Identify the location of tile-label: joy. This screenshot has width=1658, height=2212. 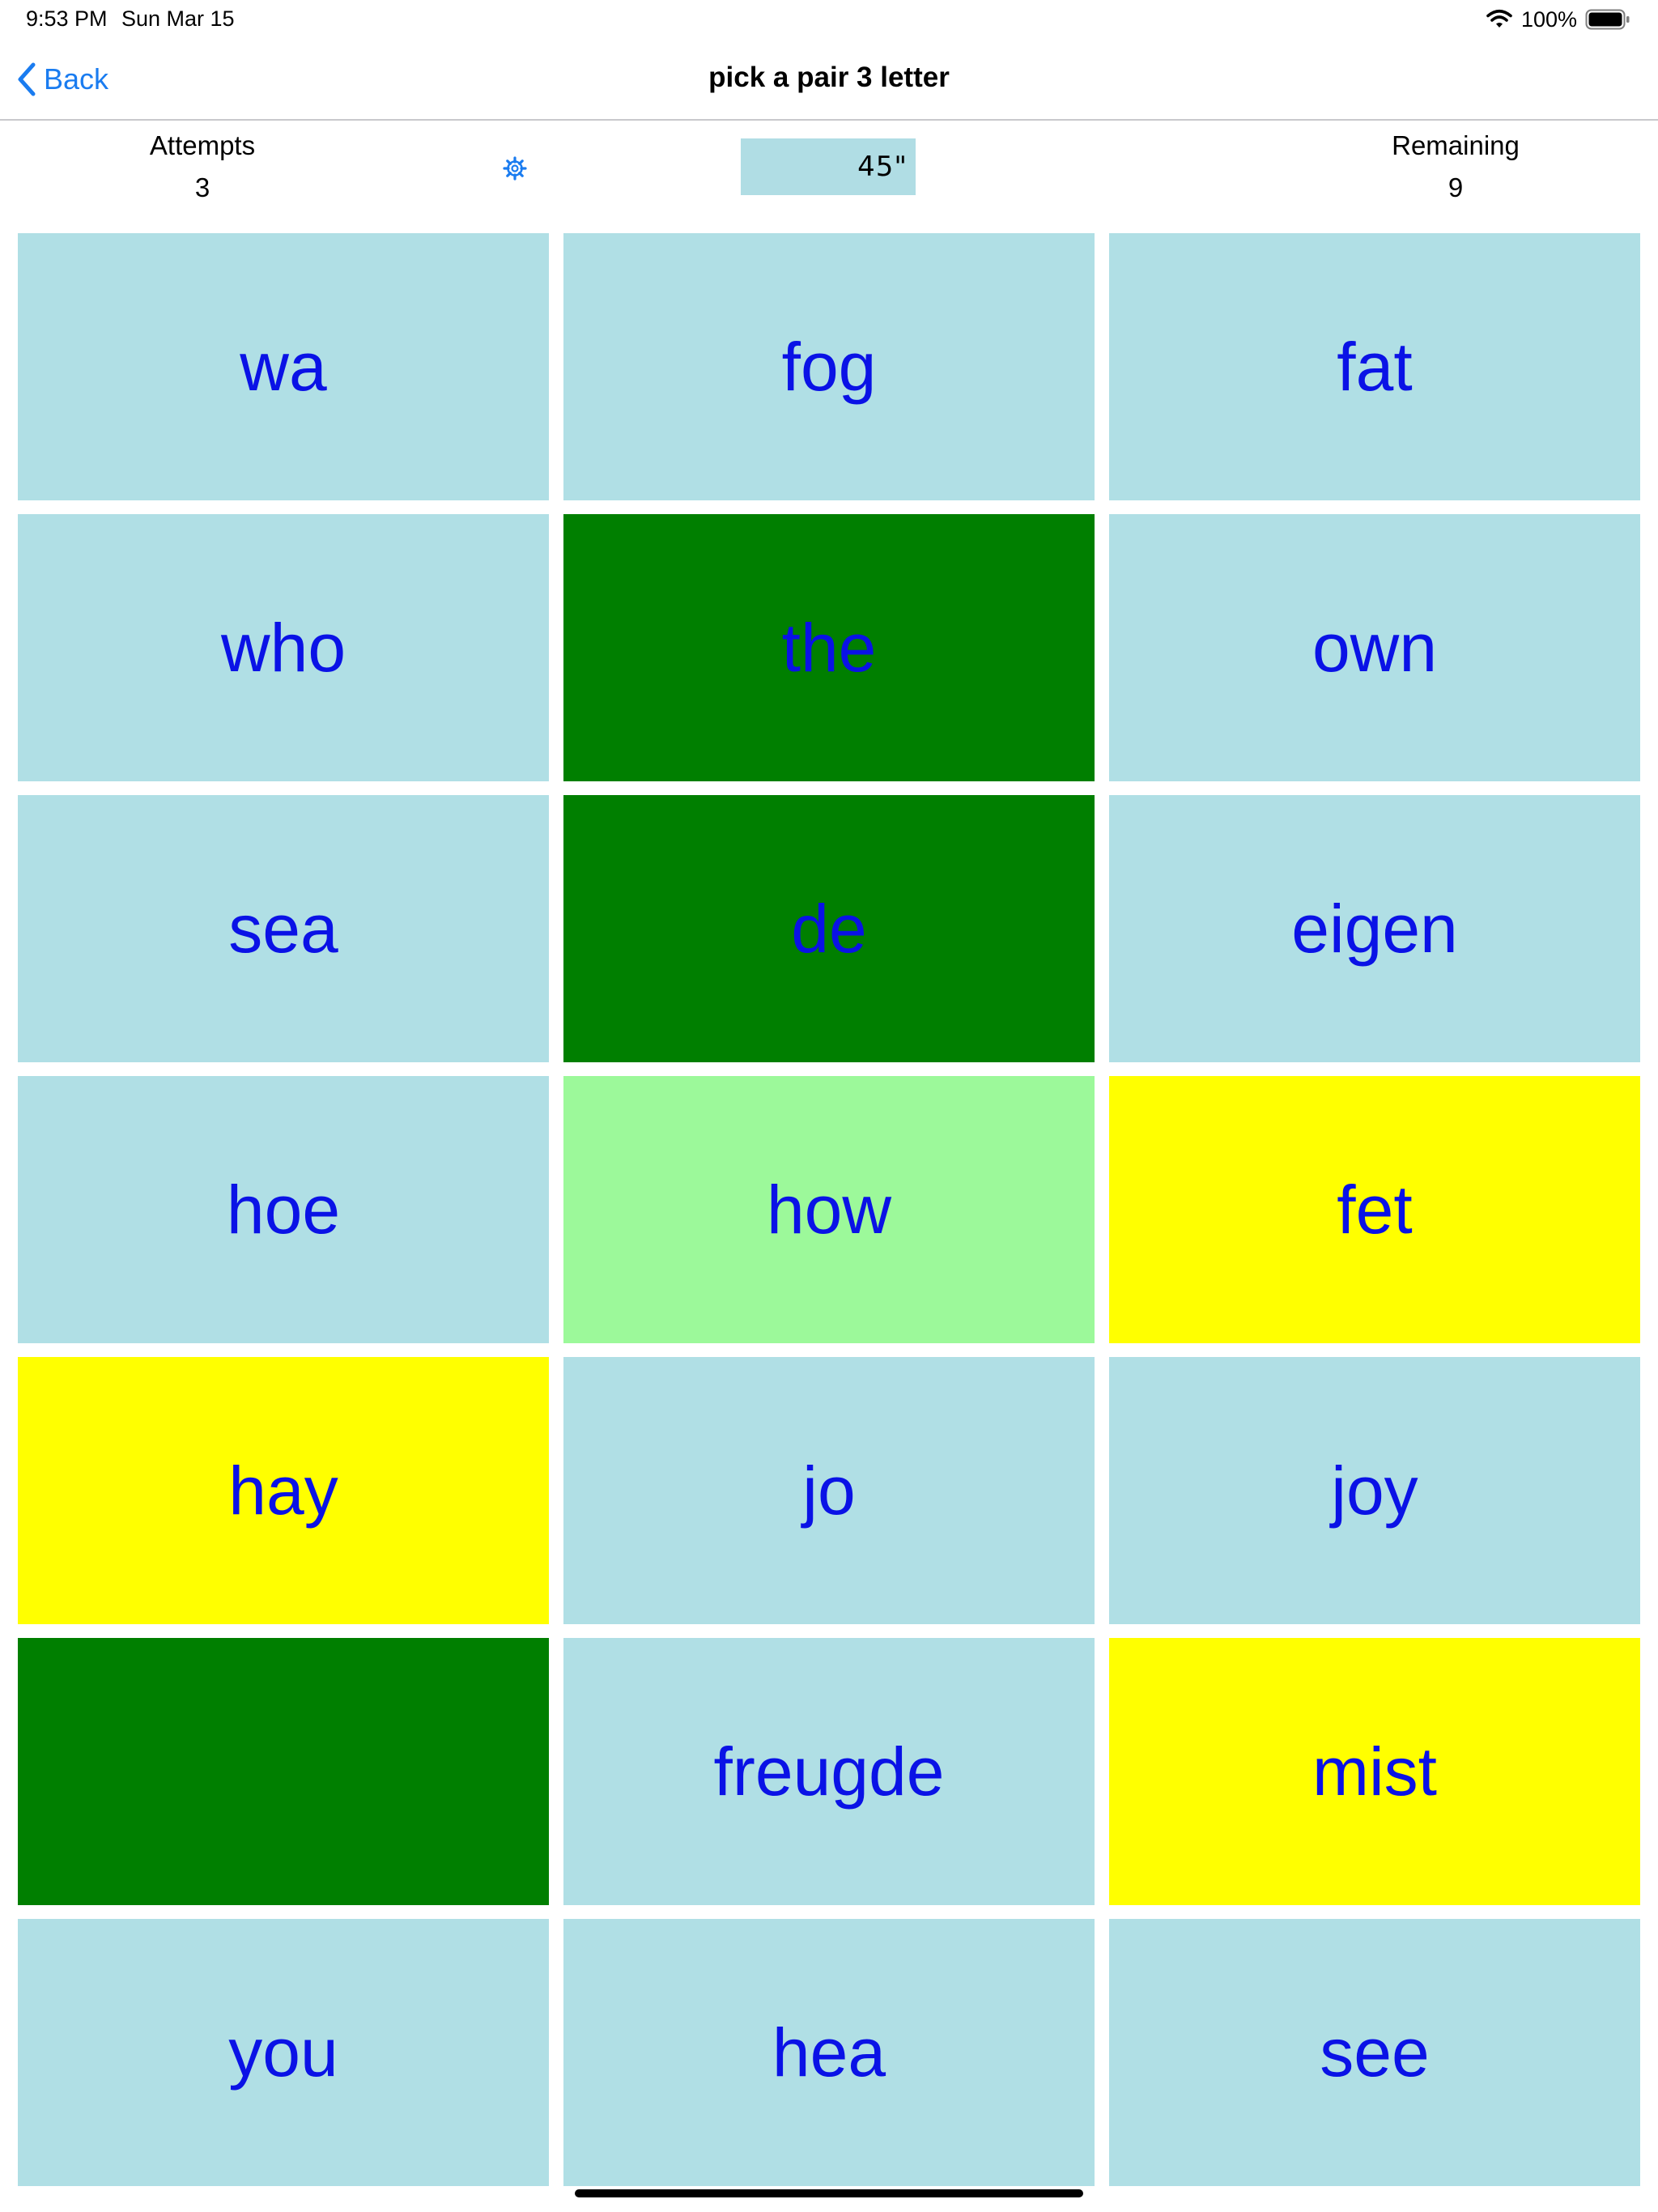
(1374, 1490).